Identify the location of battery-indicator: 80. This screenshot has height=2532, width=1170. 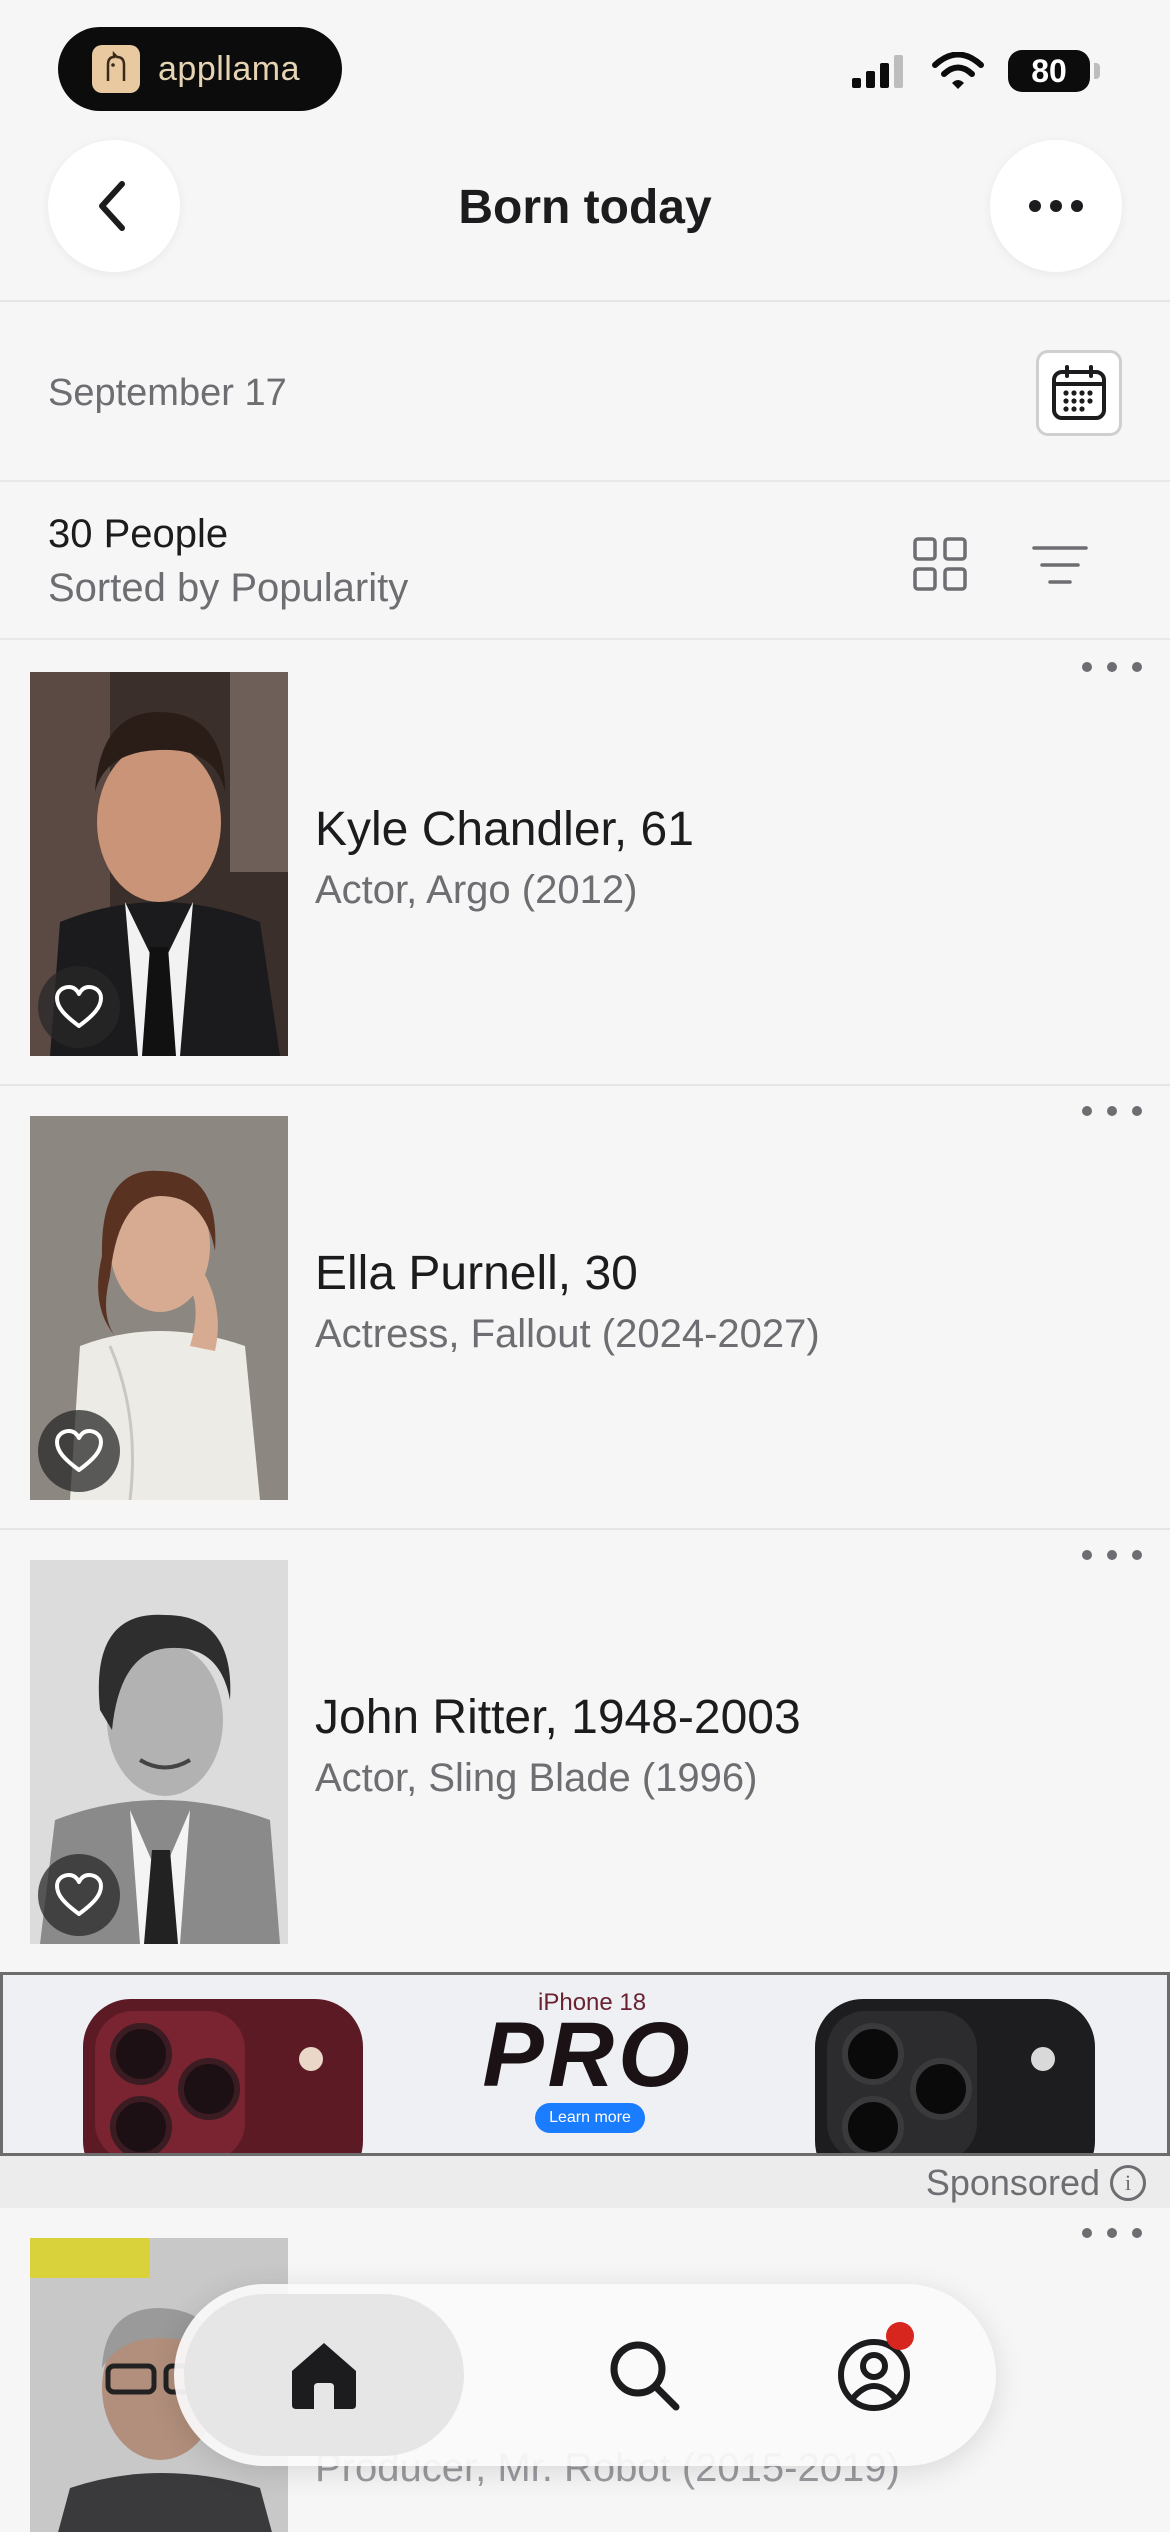
(1054, 71).